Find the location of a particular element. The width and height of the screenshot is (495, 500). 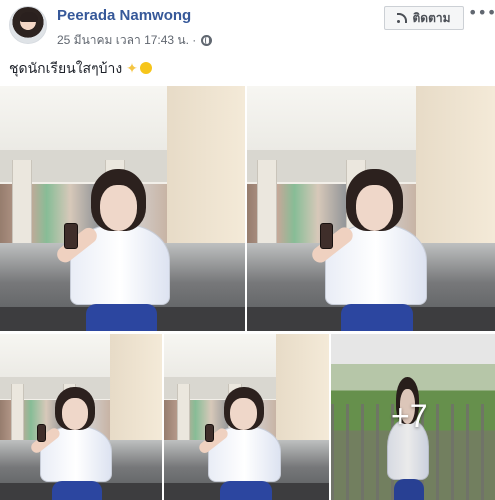

rss-icon is located at coordinates (402, 18).